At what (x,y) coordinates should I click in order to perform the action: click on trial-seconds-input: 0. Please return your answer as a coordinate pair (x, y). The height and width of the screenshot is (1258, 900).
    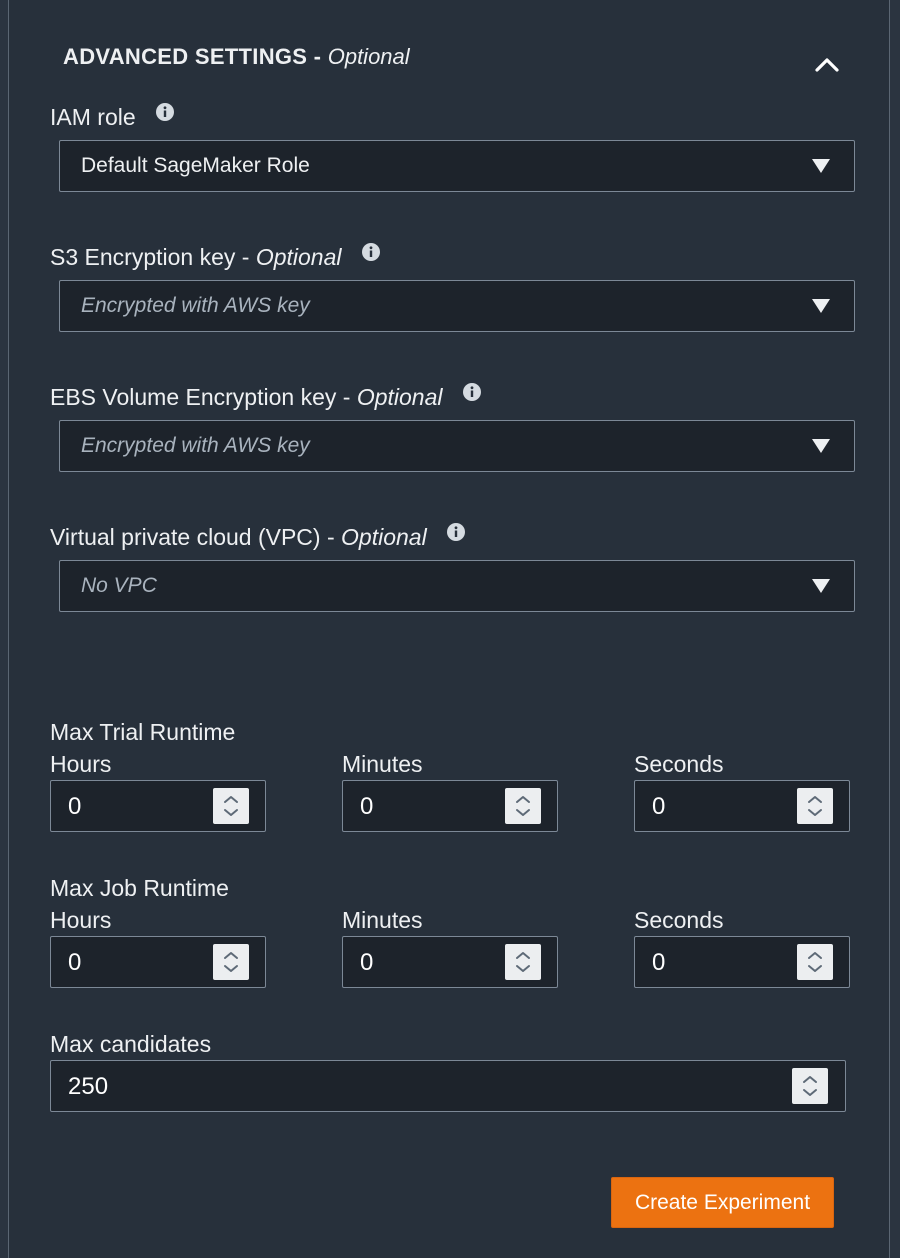
    Looking at the image, I should click on (742, 806).